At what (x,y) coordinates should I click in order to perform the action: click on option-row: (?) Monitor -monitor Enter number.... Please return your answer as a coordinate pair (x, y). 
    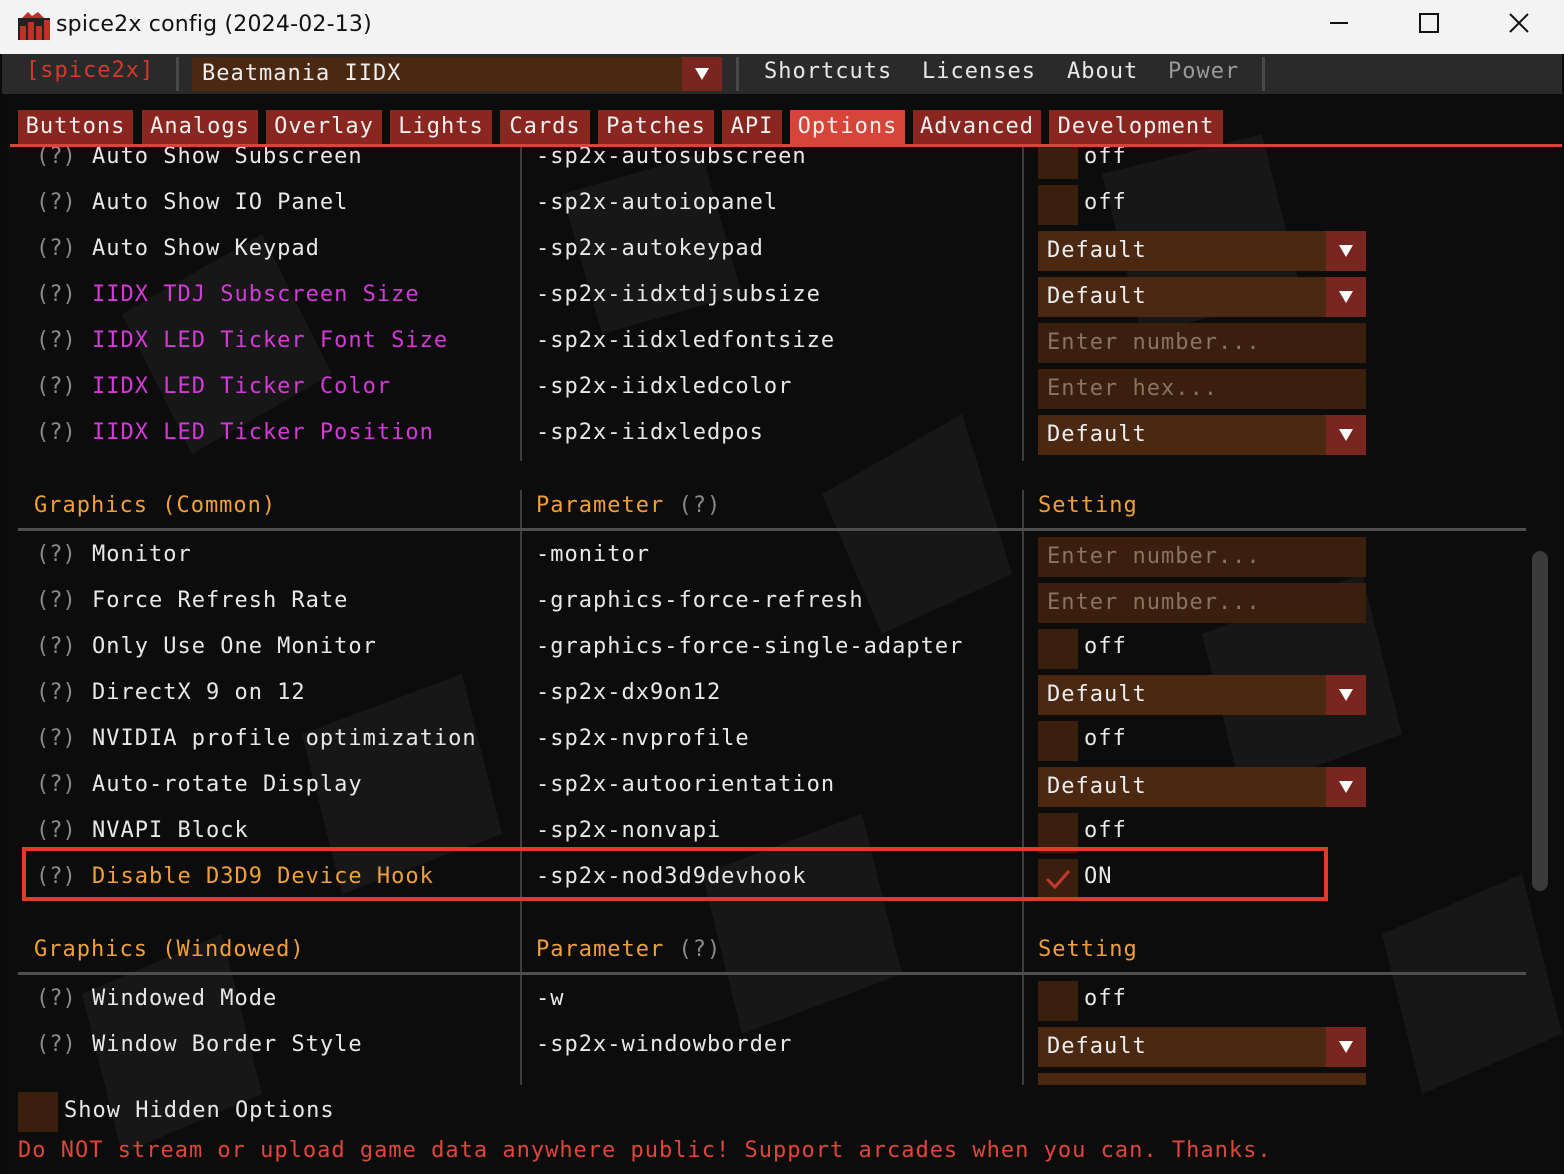
    Looking at the image, I should click on (767, 557).